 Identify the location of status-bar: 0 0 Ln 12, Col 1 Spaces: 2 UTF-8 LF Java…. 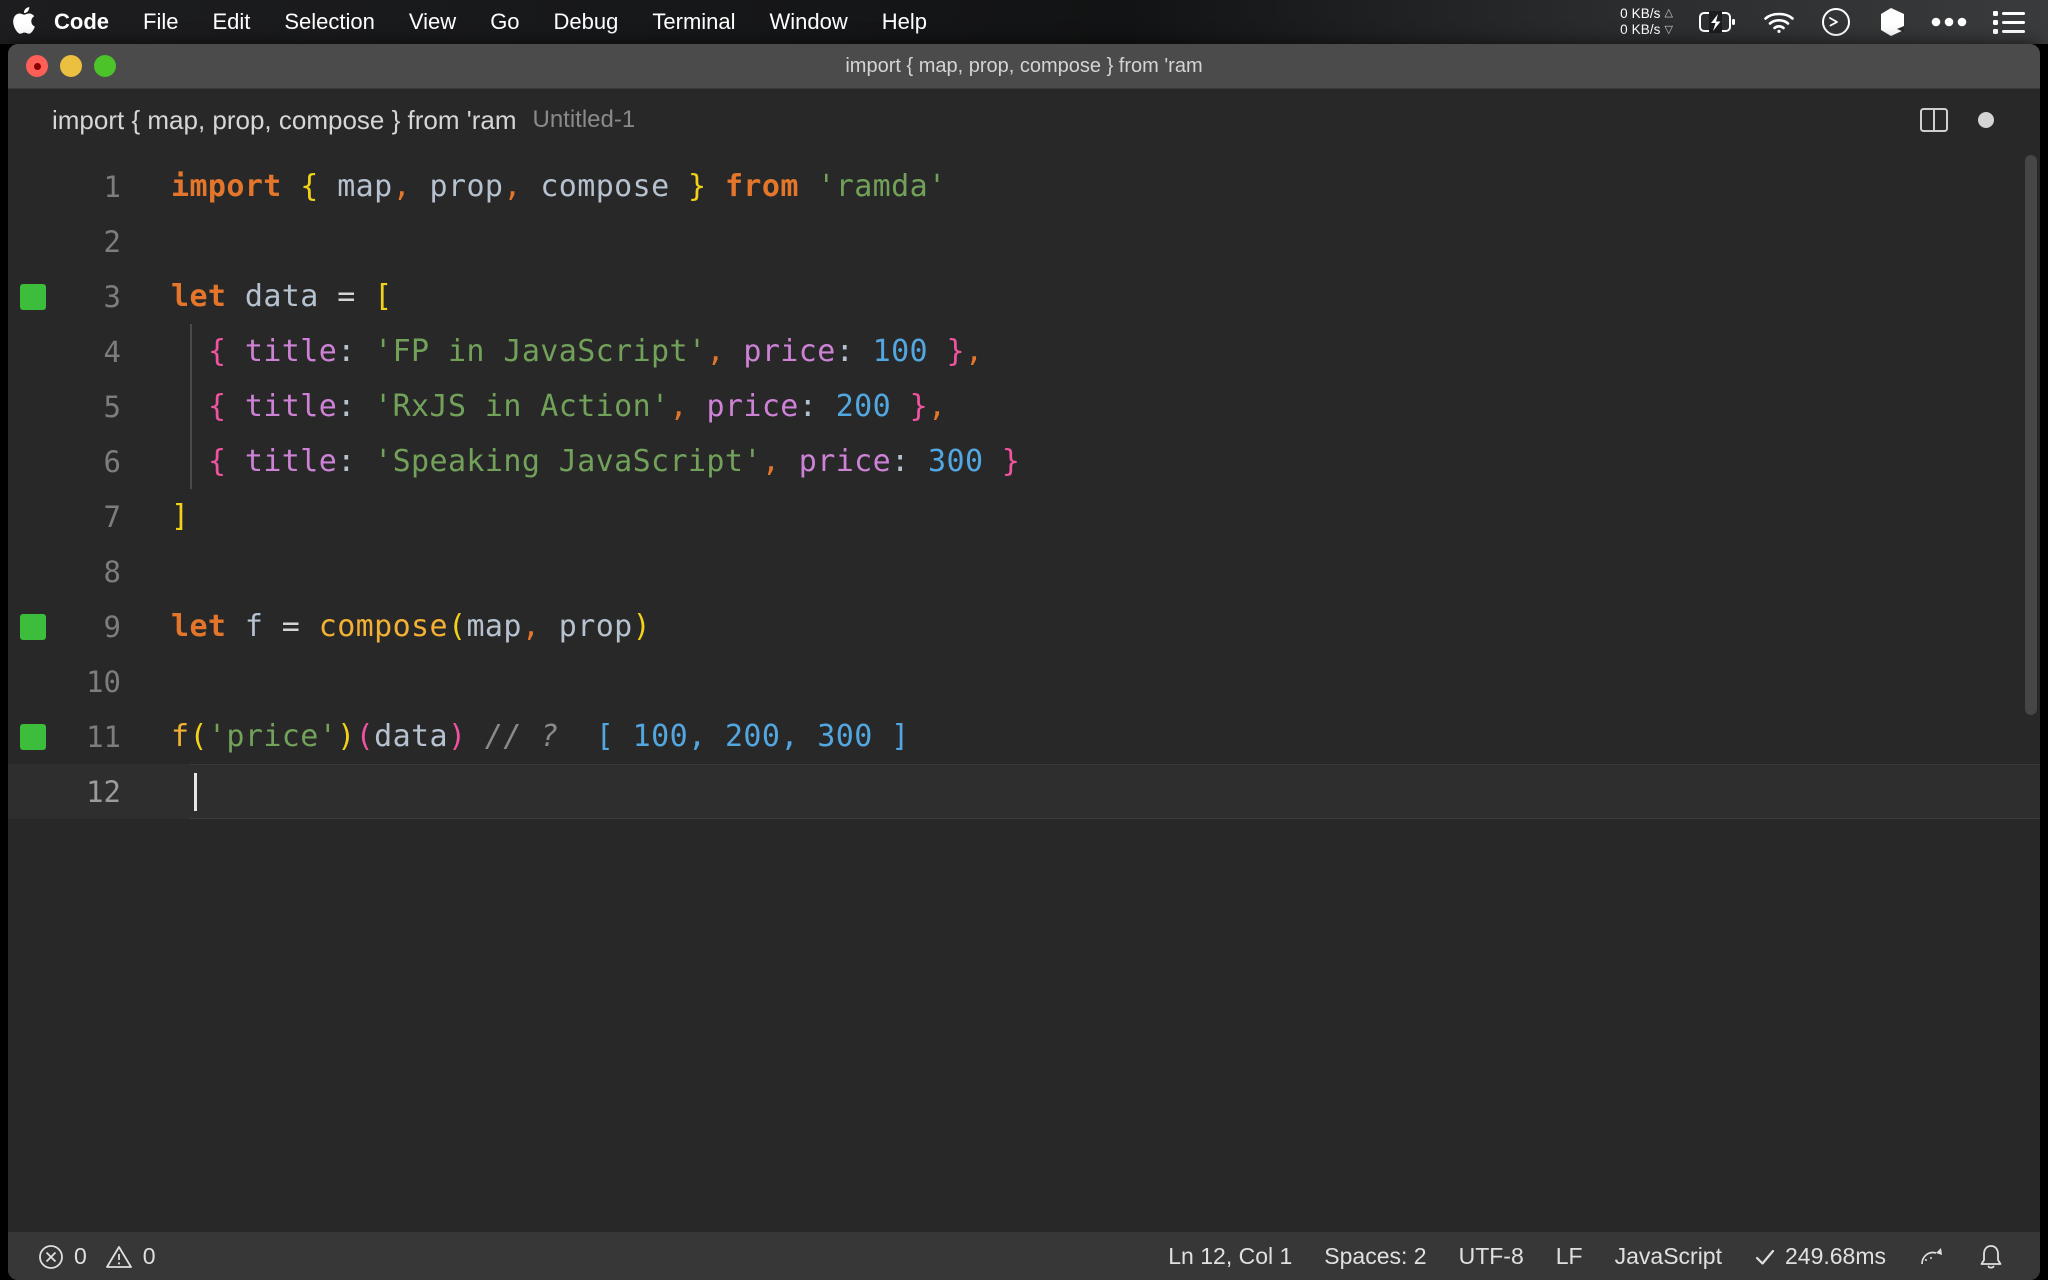
(1024, 1256).